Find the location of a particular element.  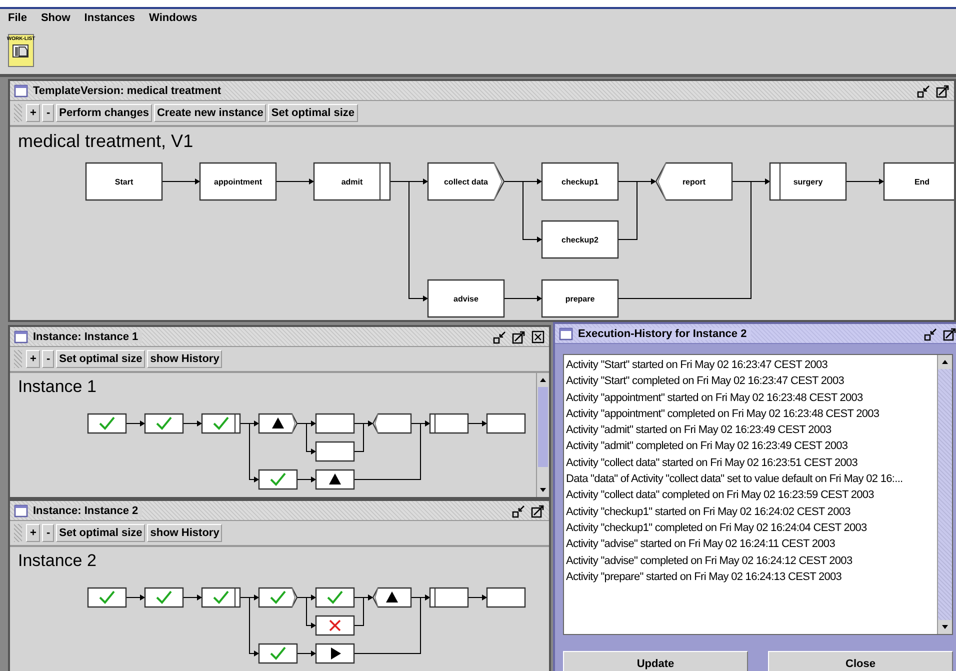

history-entry: Activity "collect data" started on Fri May 02 16:23:51 CEST 2003 is located at coordinates (712, 463).